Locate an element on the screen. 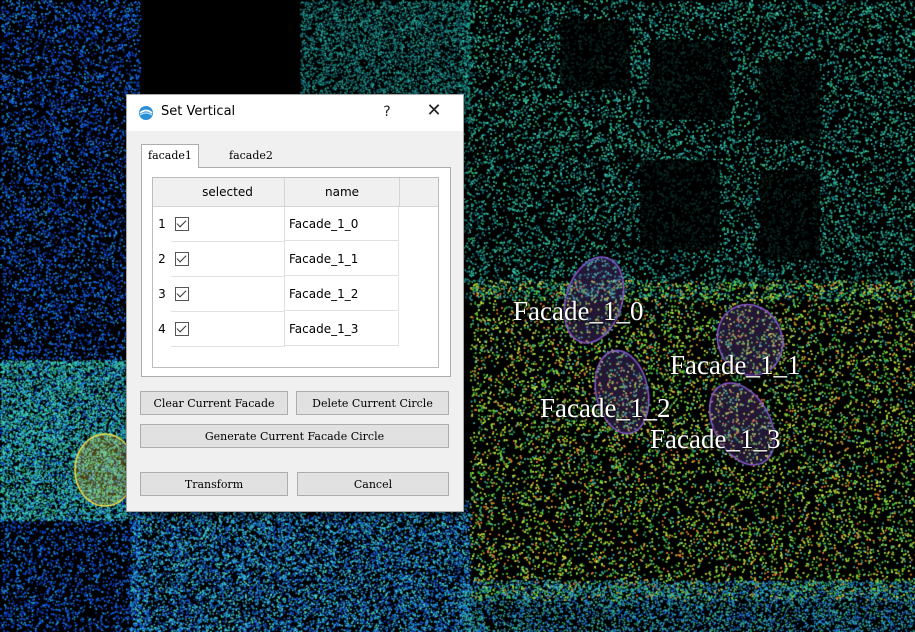 This screenshot has height=632, width=915. tab-facade1: facade1 is located at coordinates (170, 156).